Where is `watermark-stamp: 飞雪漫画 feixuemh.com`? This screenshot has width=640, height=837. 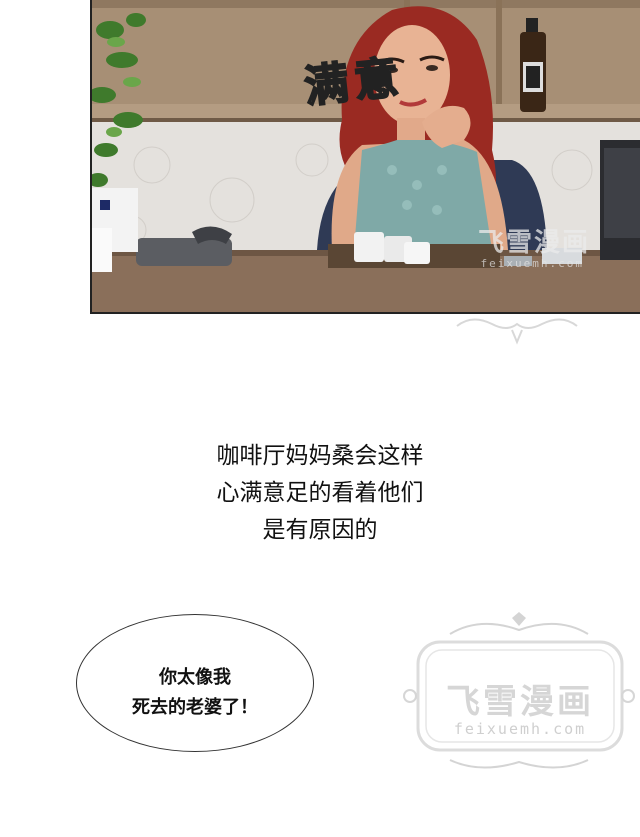
watermark-stamp: 飞雪漫画 feixuemh.com is located at coordinates (519, 692).